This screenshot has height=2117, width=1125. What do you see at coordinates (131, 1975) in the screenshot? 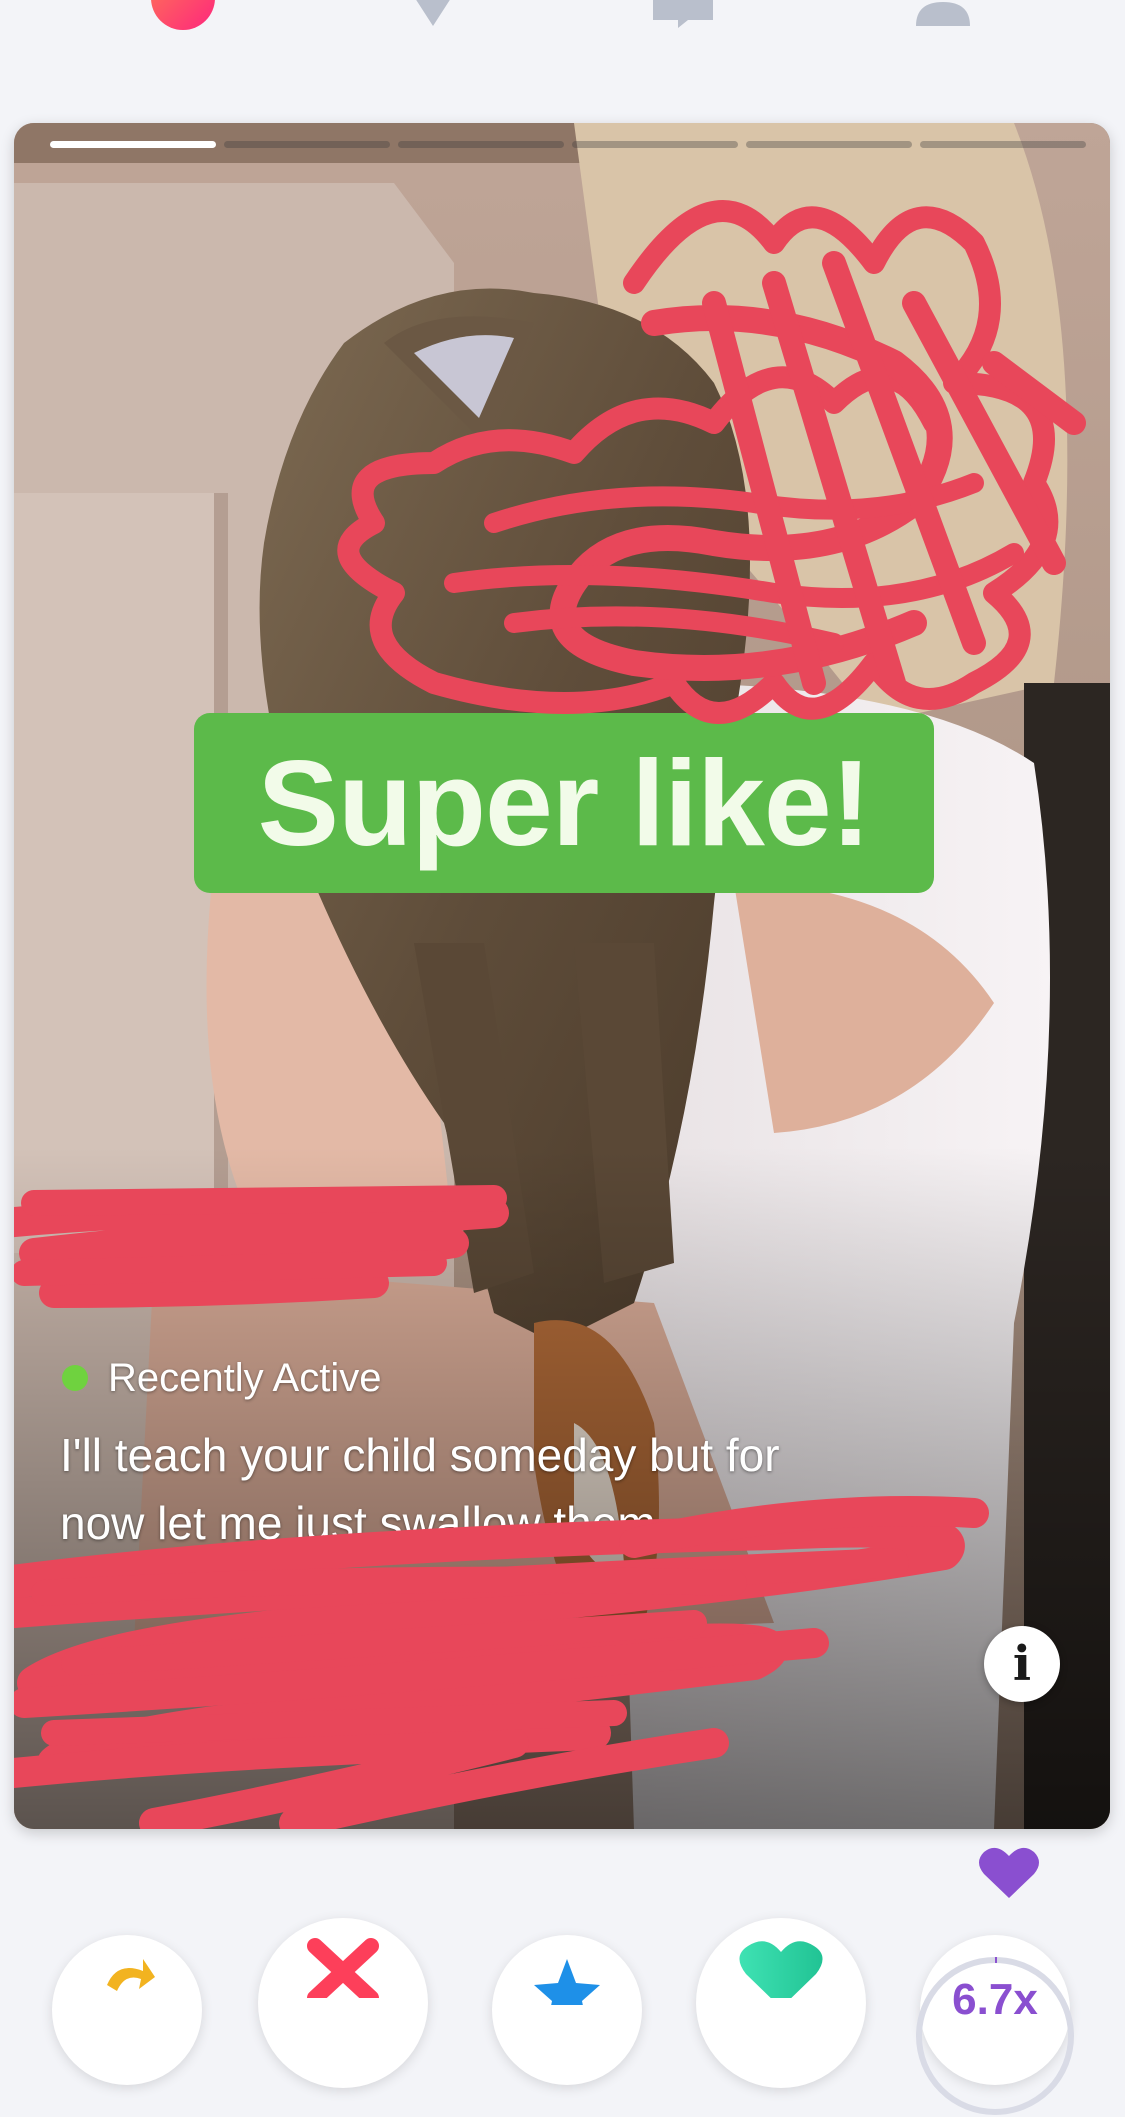
I see `rewind-icon` at bounding box center [131, 1975].